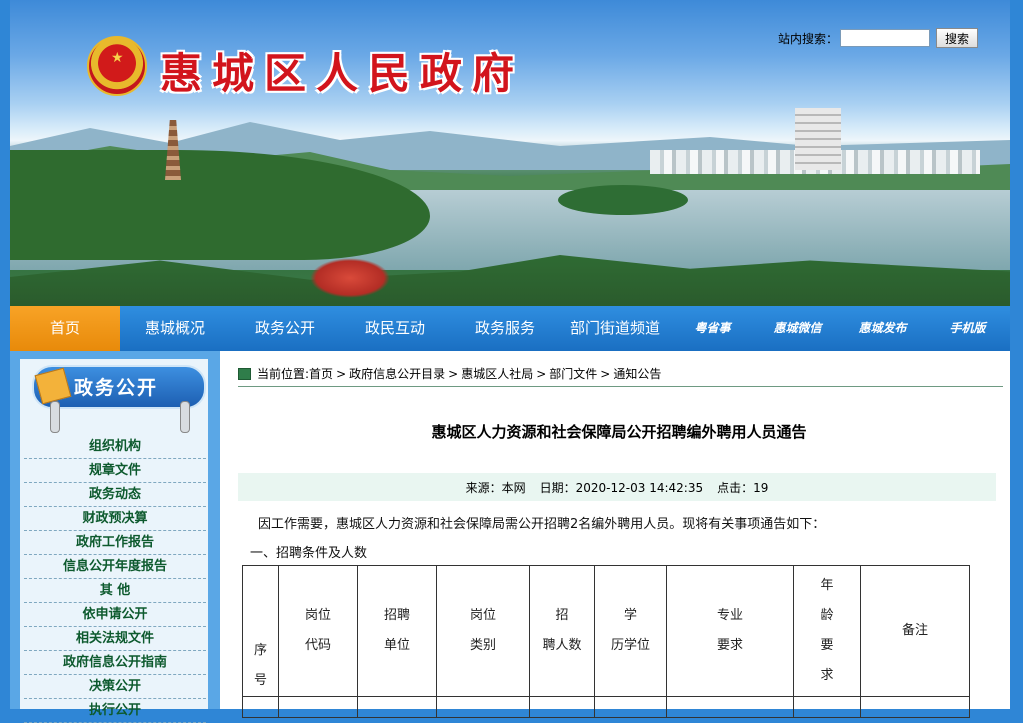  What do you see at coordinates (115, 663) in the screenshot?
I see `sidebar-item-guide: 政府信息公开指南` at bounding box center [115, 663].